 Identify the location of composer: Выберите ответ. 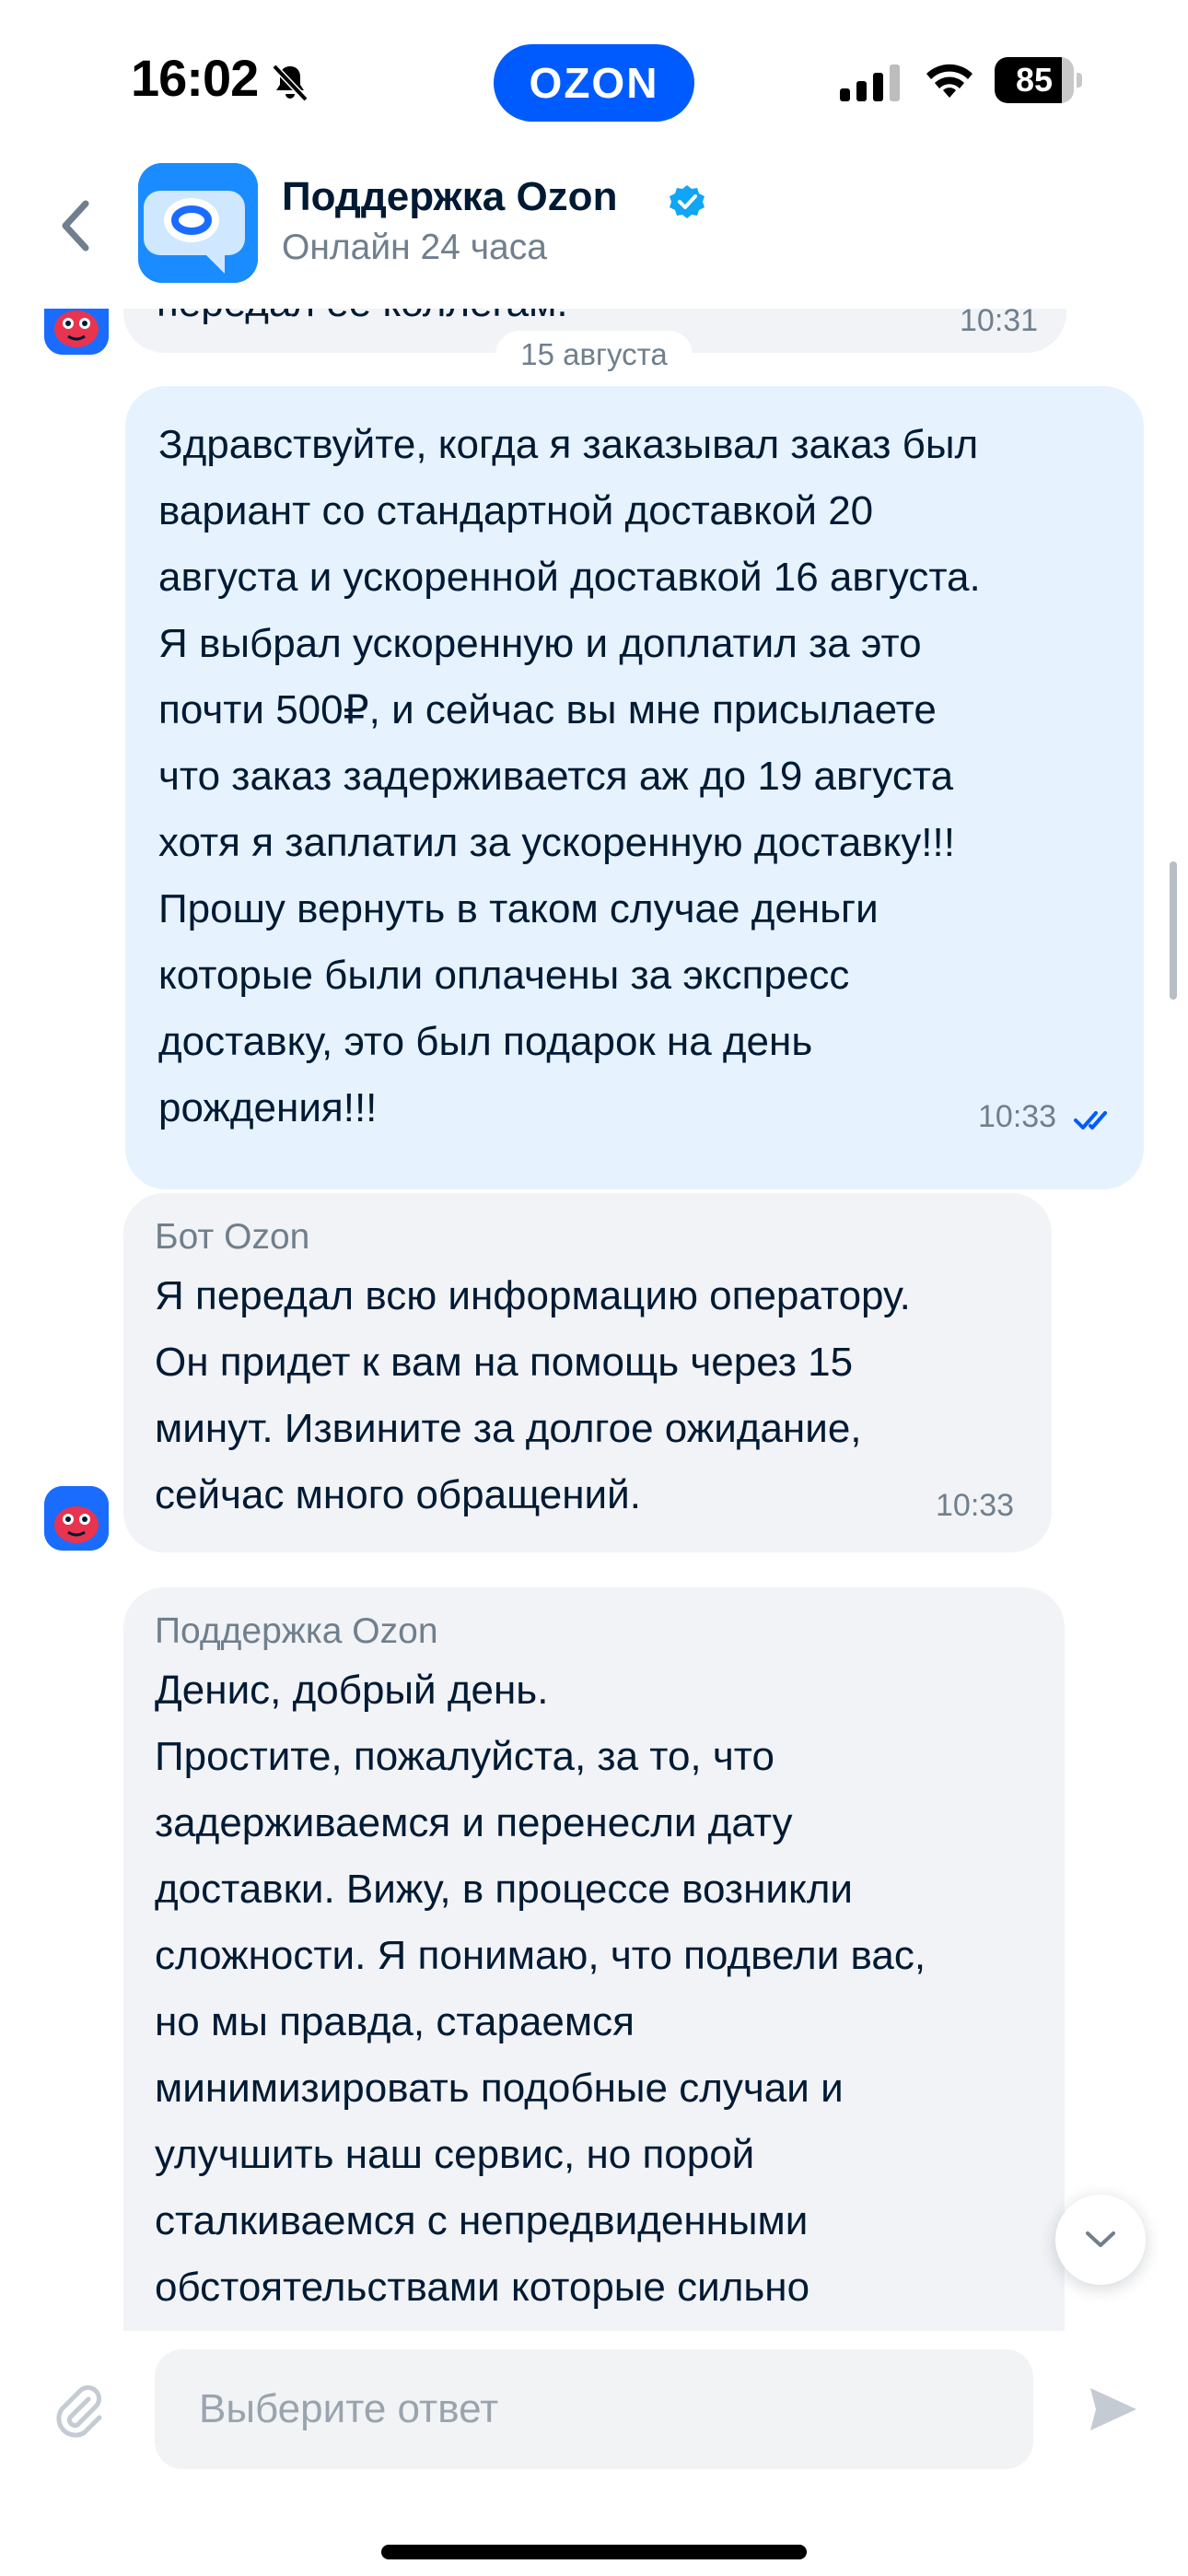
(594, 2453).